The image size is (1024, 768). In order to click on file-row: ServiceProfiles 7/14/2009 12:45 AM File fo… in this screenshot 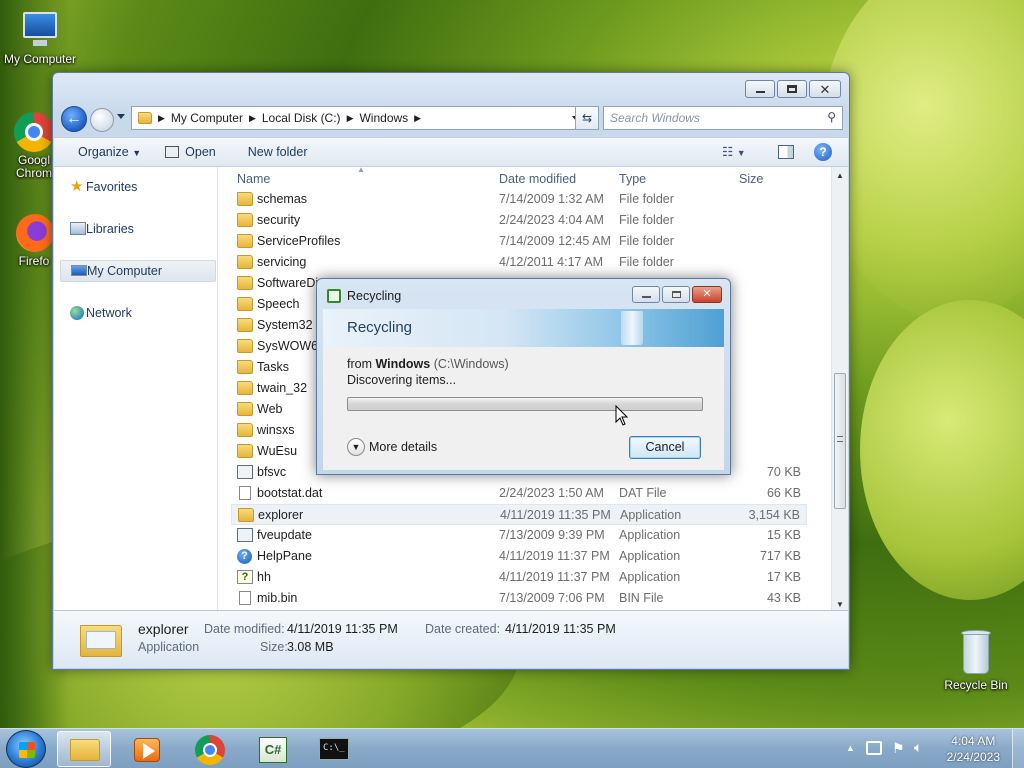, I will do `click(519, 241)`.